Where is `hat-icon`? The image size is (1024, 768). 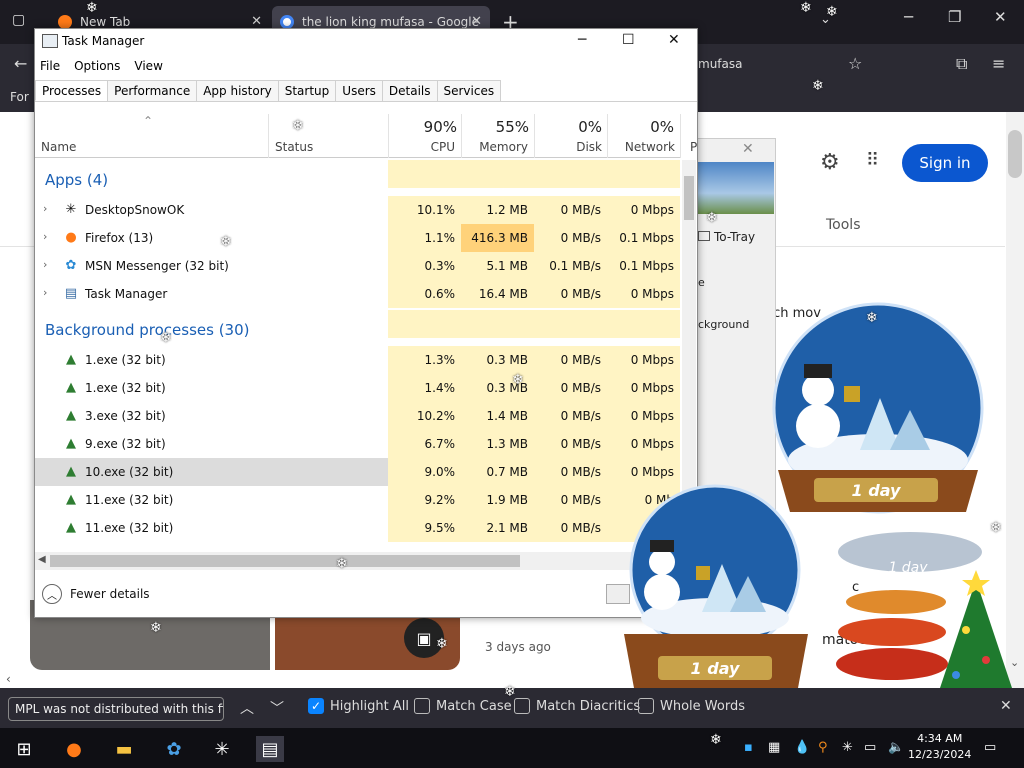 hat-icon is located at coordinates (818, 371).